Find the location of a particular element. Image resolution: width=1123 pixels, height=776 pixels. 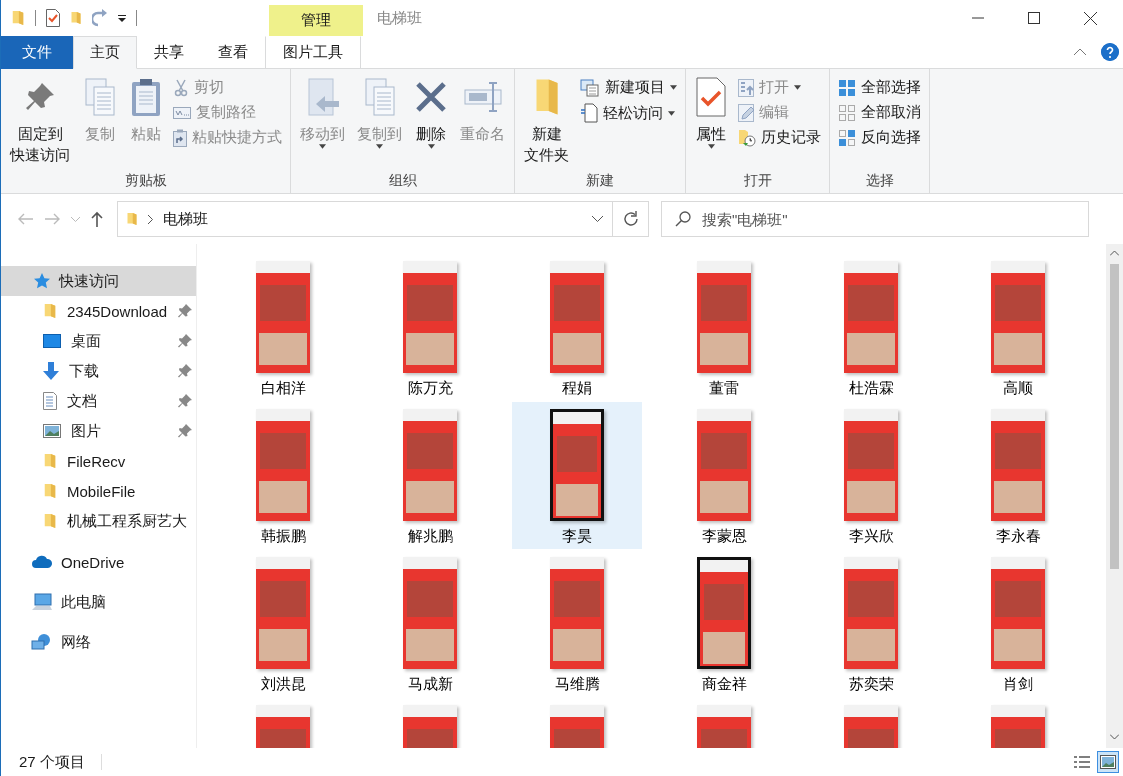

nav-item: 此电脑 is located at coordinates (98, 602).